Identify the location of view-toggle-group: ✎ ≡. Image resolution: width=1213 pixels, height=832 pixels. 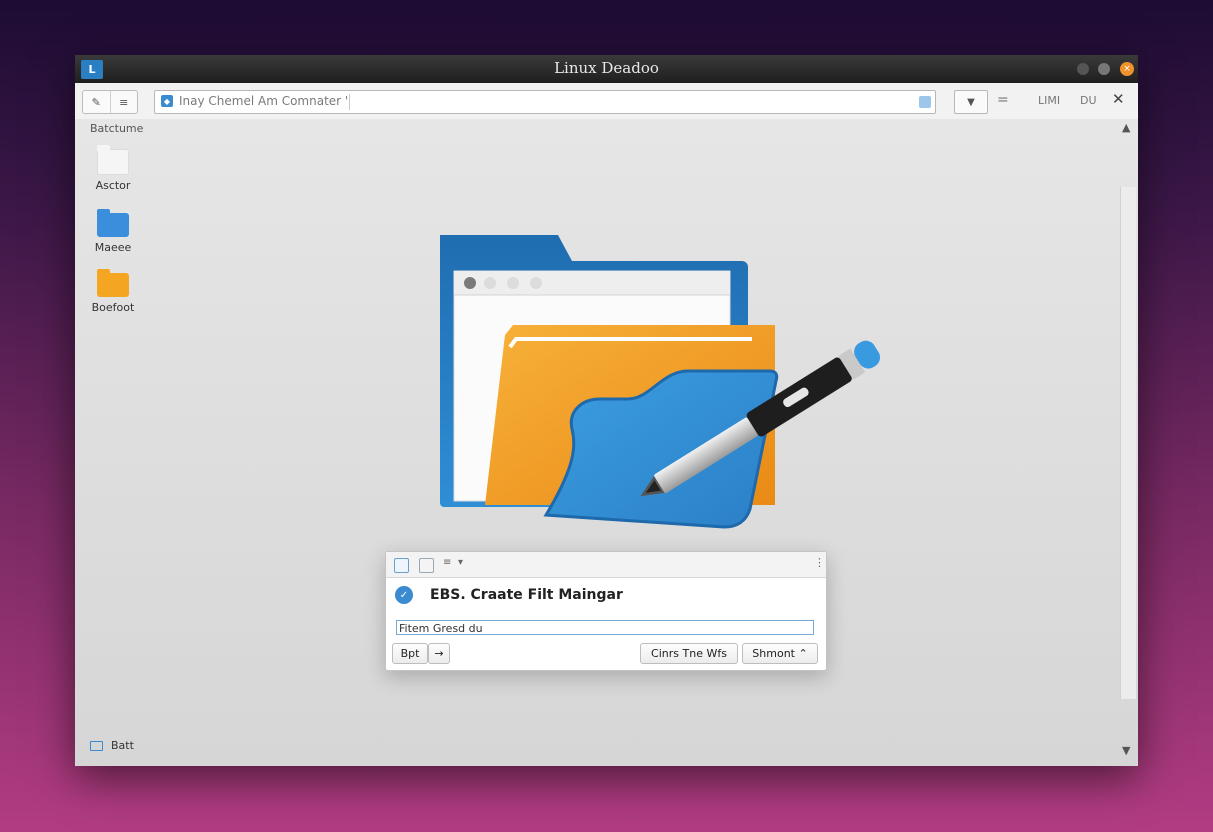
(110, 102).